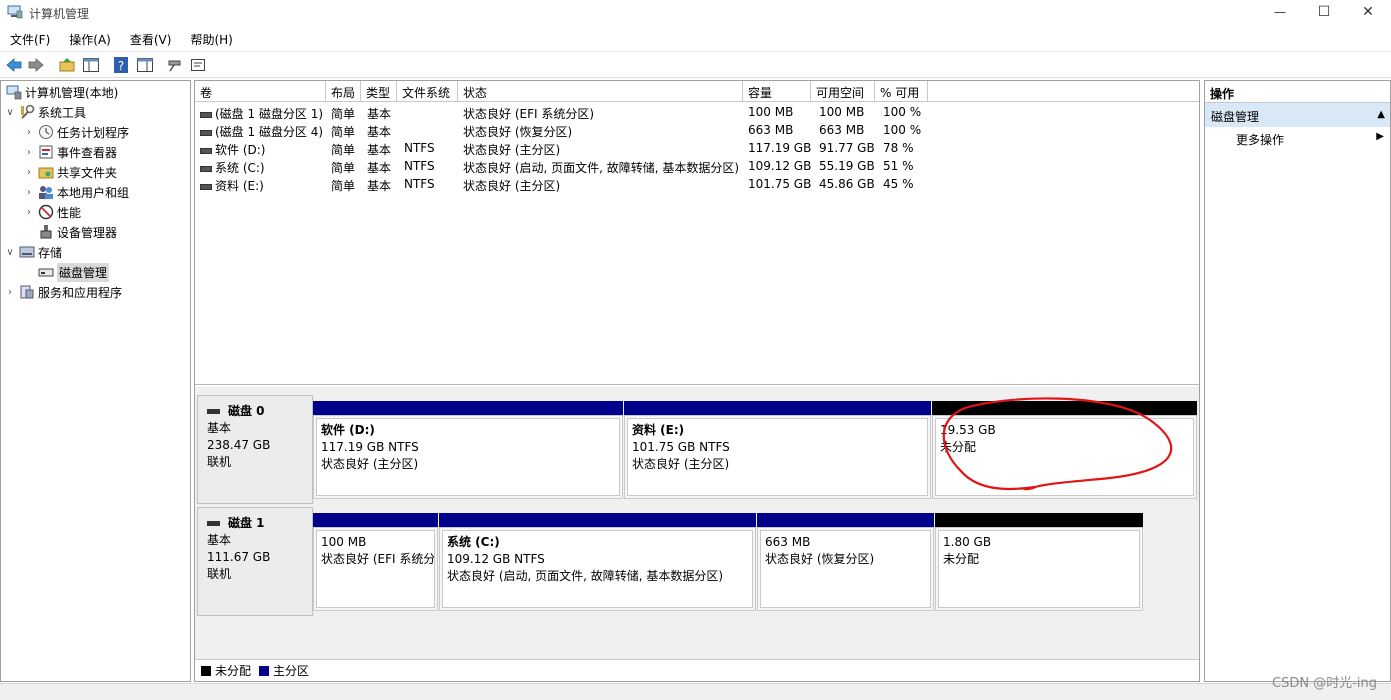 The image size is (1391, 700). What do you see at coordinates (378, 559) in the screenshot?
I see `partition-status: 状态良好 (EFI 系统分` at bounding box center [378, 559].